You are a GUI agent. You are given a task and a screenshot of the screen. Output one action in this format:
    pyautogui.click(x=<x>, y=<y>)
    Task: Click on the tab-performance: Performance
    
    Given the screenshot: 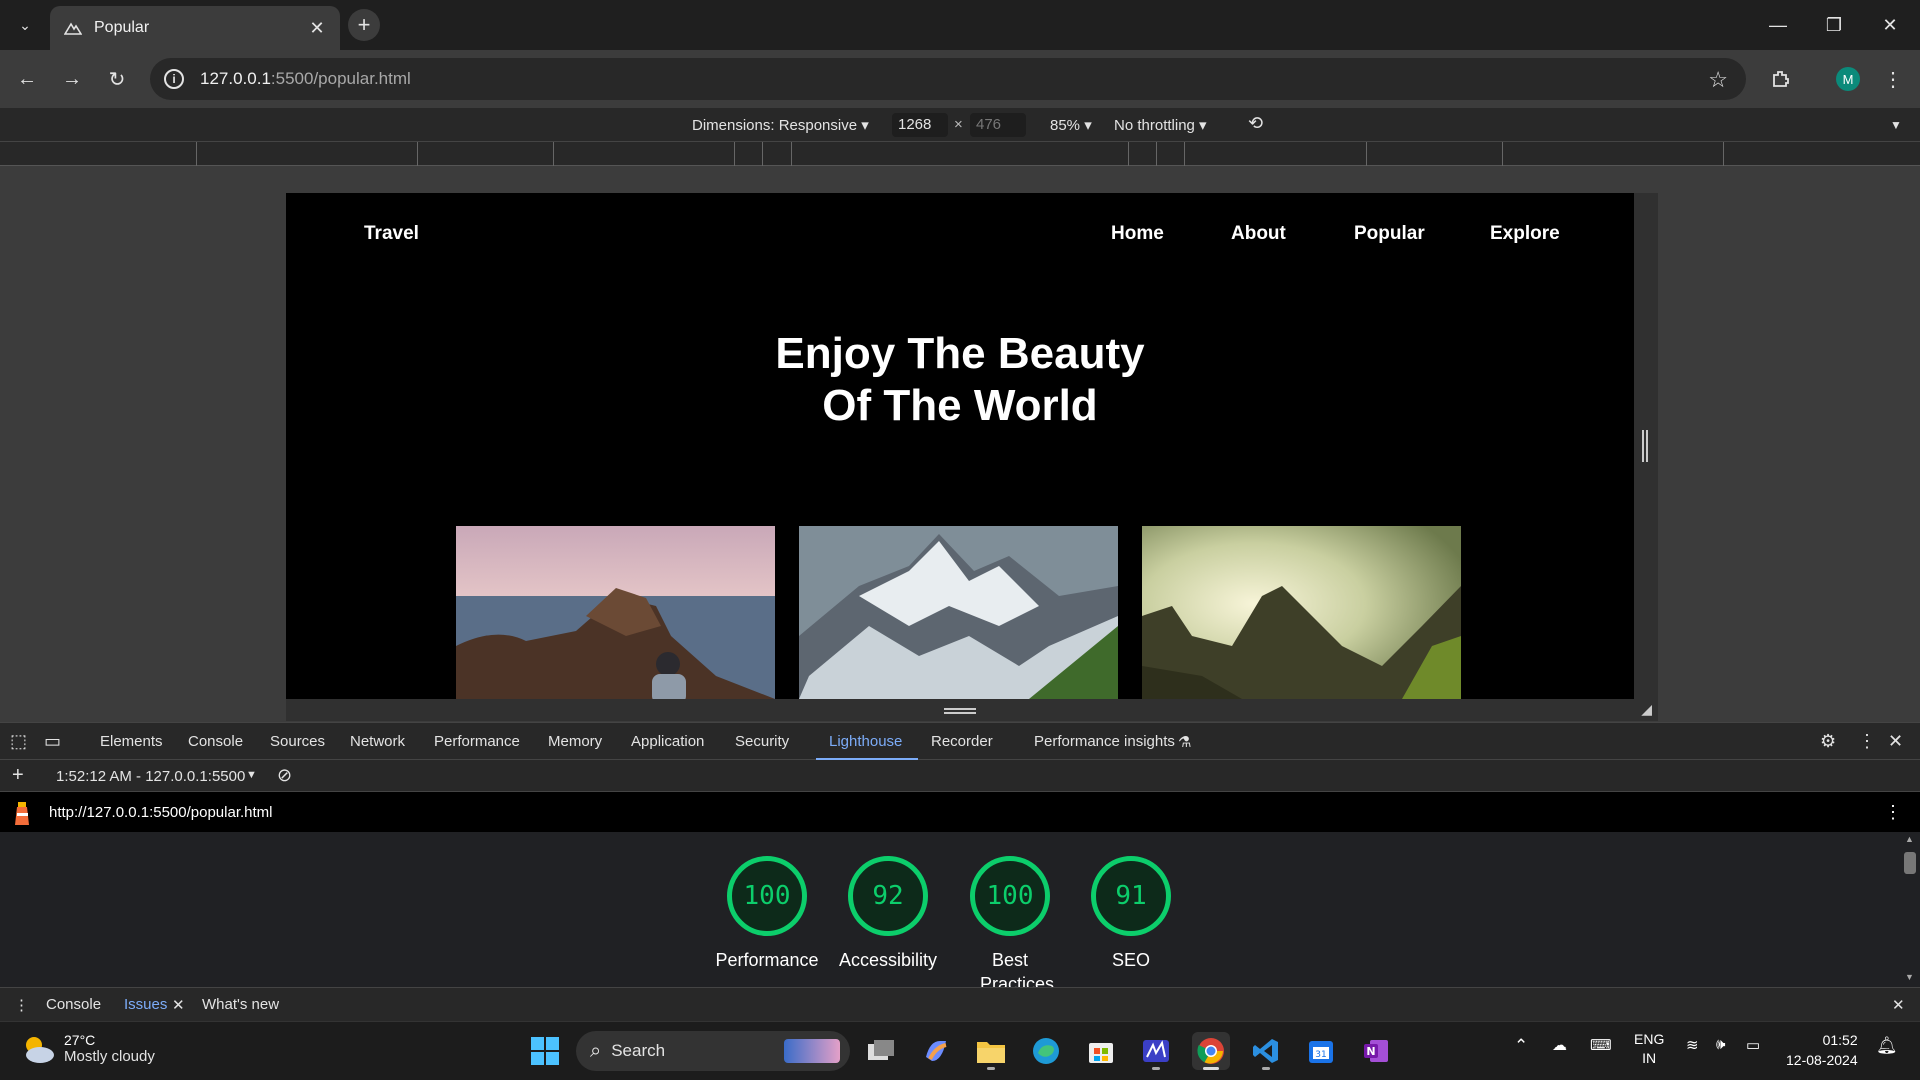 What is the action you would take?
    pyautogui.click(x=477, y=741)
    